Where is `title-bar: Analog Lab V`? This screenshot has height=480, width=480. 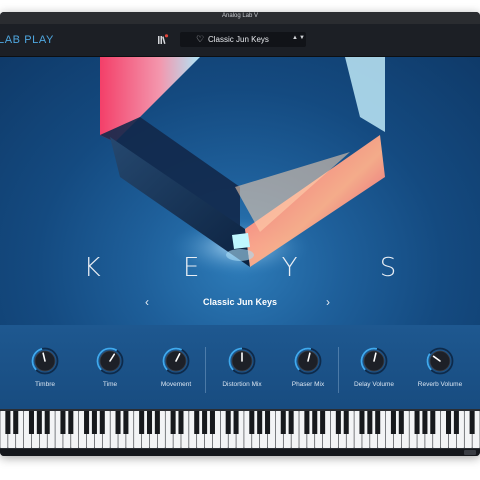
title-bar: Analog Lab V is located at coordinates (240, 18).